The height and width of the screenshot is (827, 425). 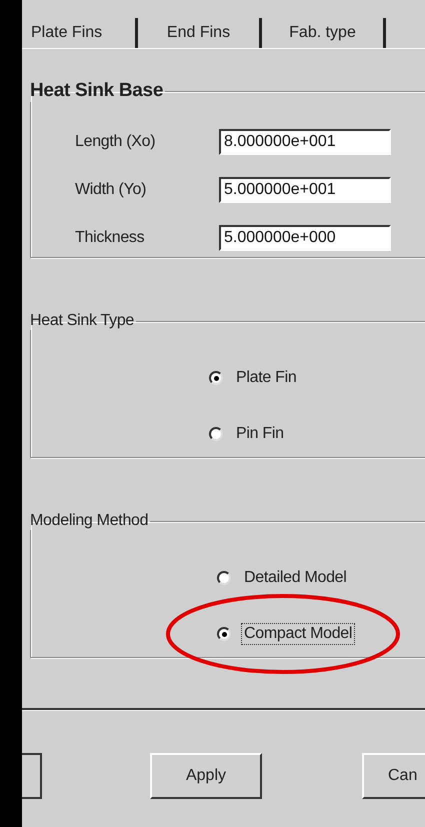 I want to click on input-field: 8.000000e+001, so click(x=305, y=142).